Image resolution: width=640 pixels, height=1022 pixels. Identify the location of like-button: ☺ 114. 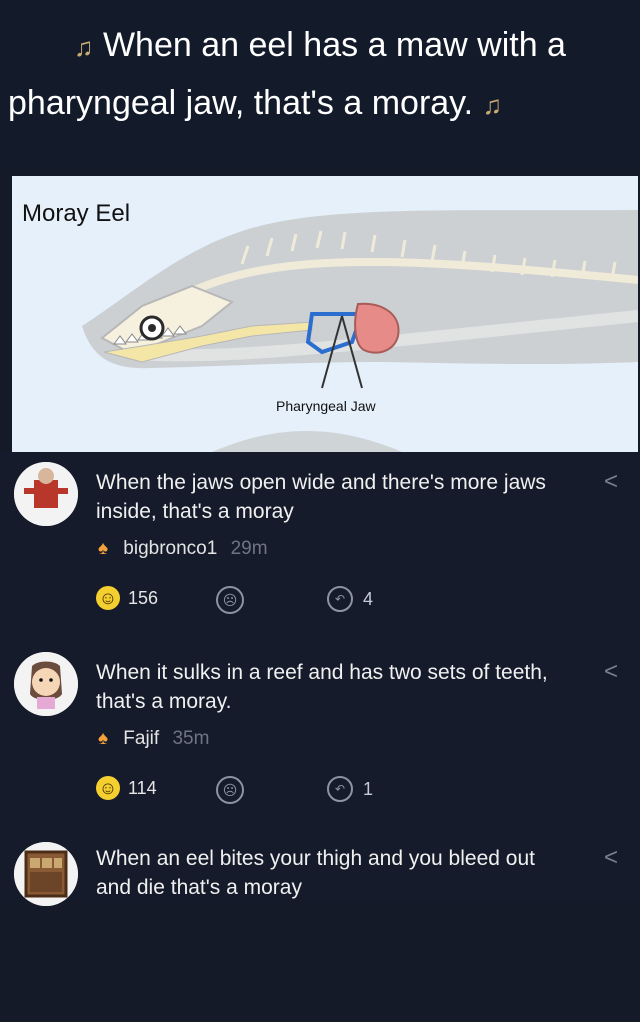
(126, 788).